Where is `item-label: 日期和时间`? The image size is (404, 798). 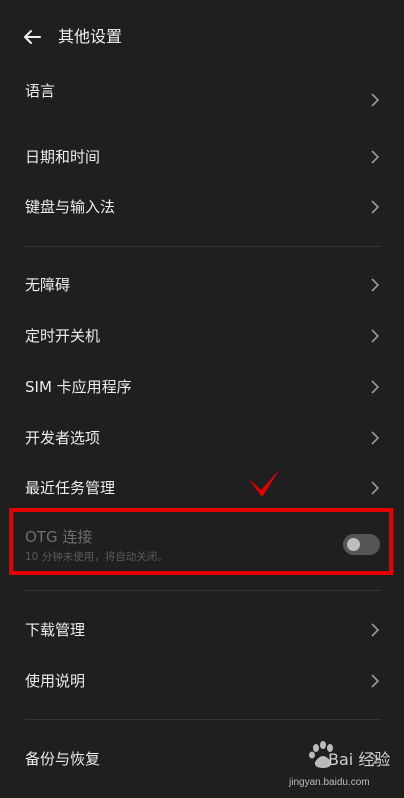 item-label: 日期和时间 is located at coordinates (63, 157).